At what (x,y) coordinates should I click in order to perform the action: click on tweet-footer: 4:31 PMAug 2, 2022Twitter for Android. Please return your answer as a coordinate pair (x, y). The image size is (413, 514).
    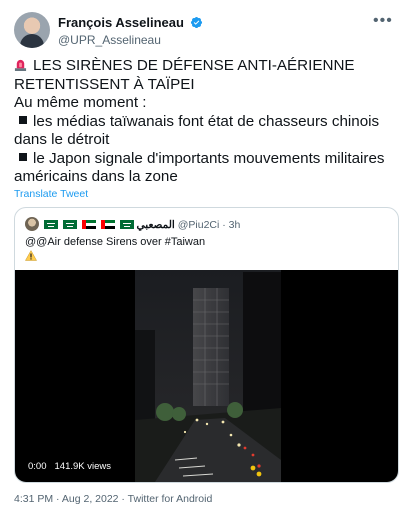
    Looking at the image, I should click on (113, 499).